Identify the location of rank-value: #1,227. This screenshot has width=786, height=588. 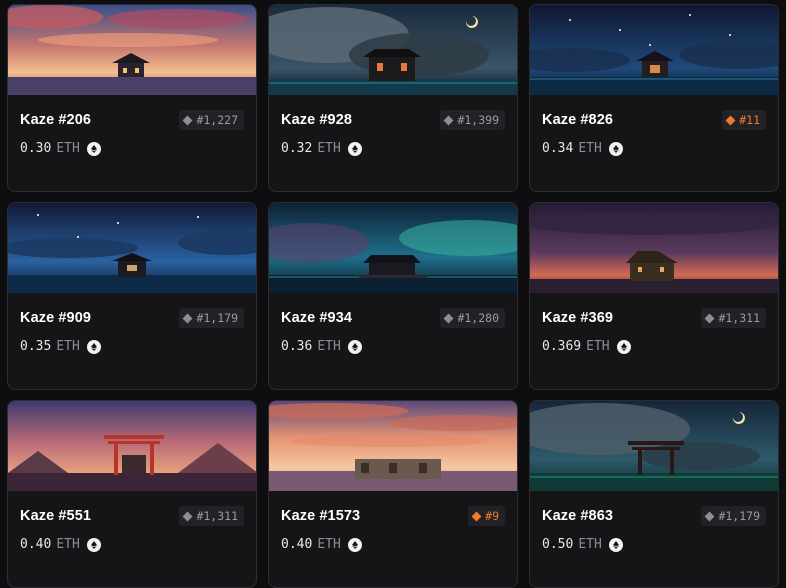
(217, 120).